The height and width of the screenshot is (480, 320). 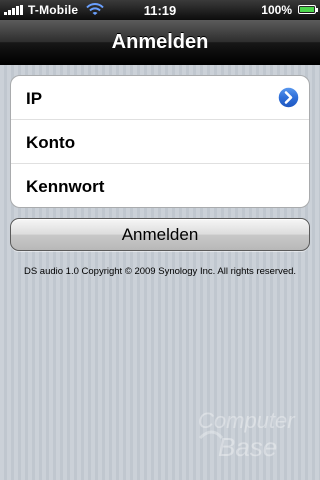 I want to click on svg-text: Base, so click(x=247, y=447).